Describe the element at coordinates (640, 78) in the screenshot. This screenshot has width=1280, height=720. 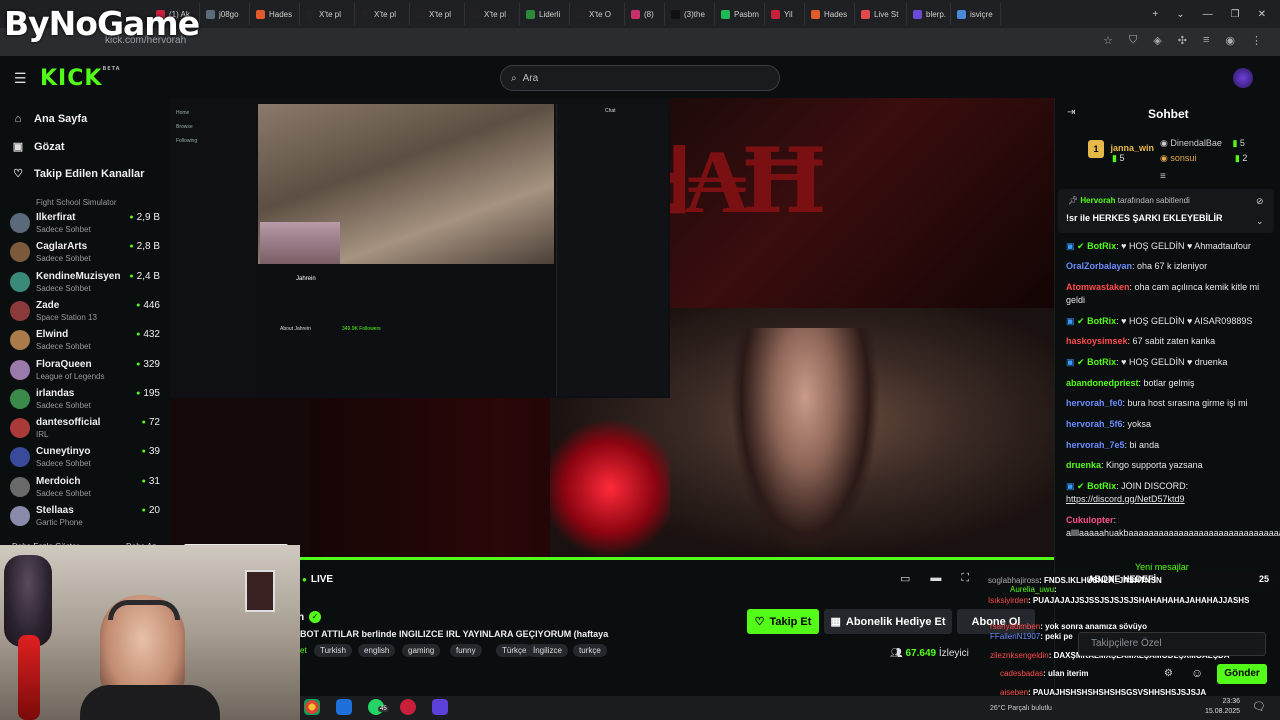
I see `search-input: ⌕ Ara` at that location.